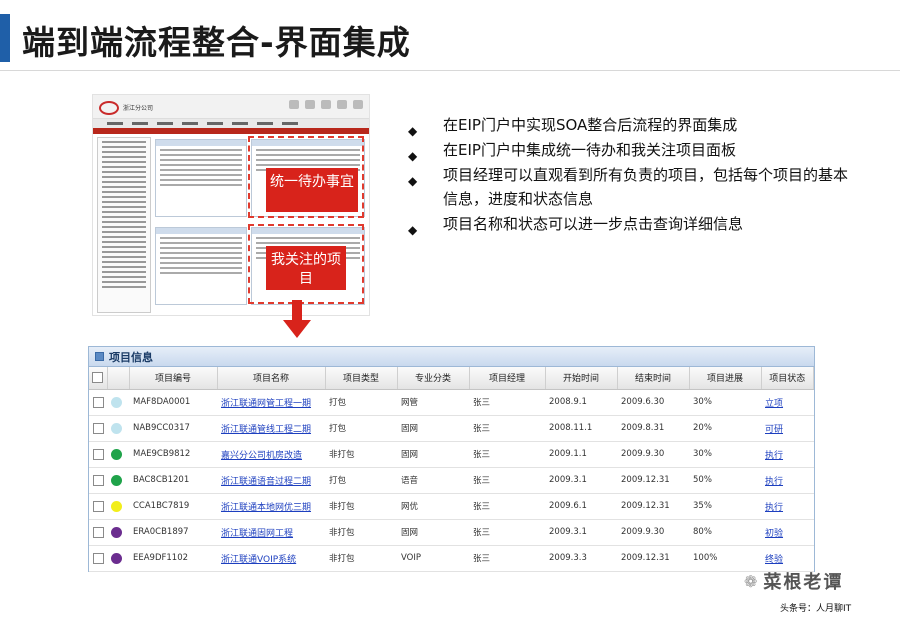 The image size is (900, 623). I want to click on column-header: 项目经理, so click(507, 378).